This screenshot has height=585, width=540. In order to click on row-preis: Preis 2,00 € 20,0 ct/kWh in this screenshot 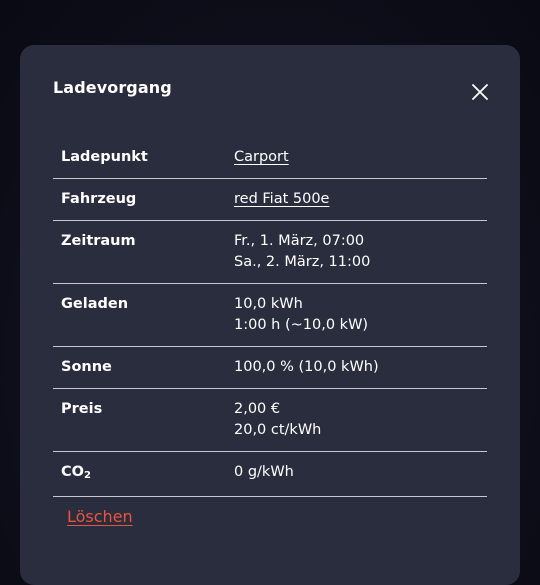, I will do `click(270, 420)`.